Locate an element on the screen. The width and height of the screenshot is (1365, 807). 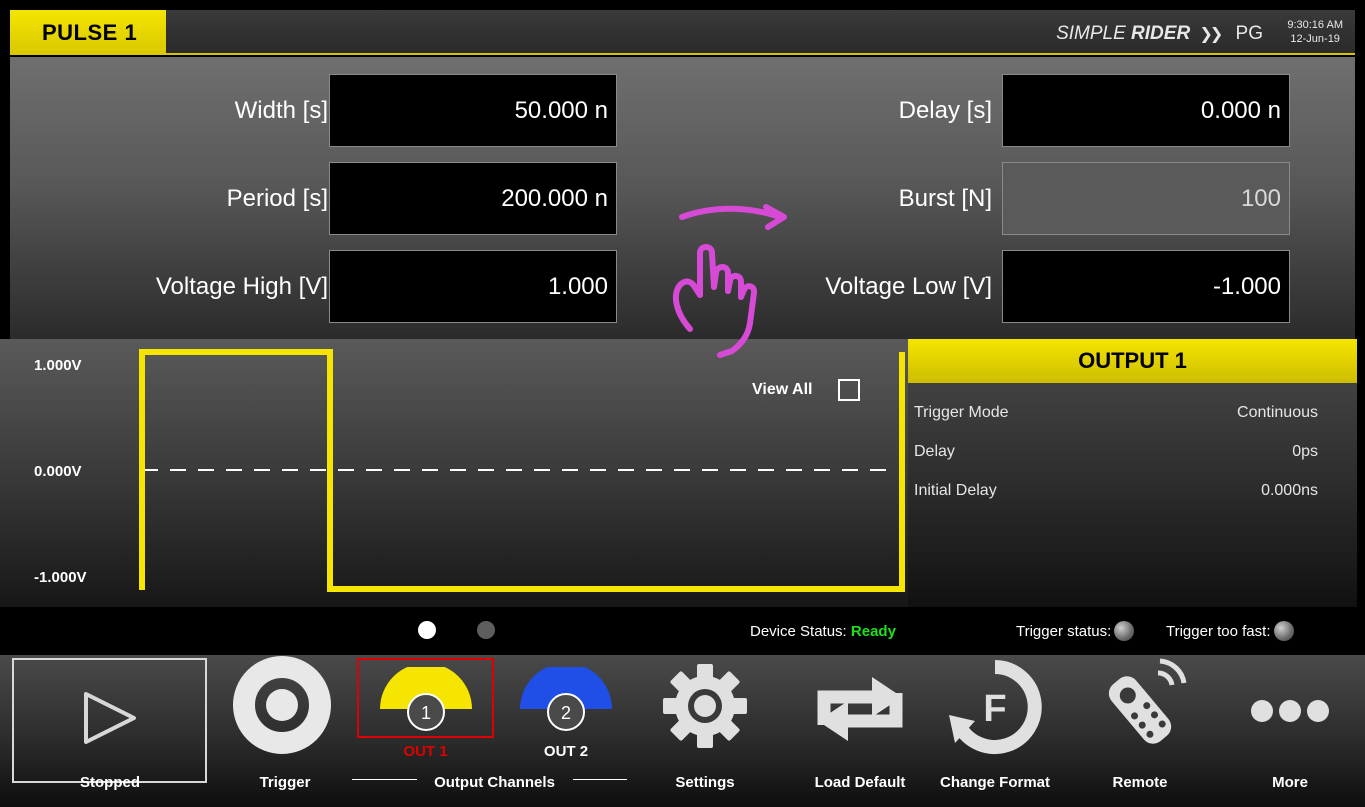
voltage-high-label: Voltage High [V] is located at coordinates (241, 286).